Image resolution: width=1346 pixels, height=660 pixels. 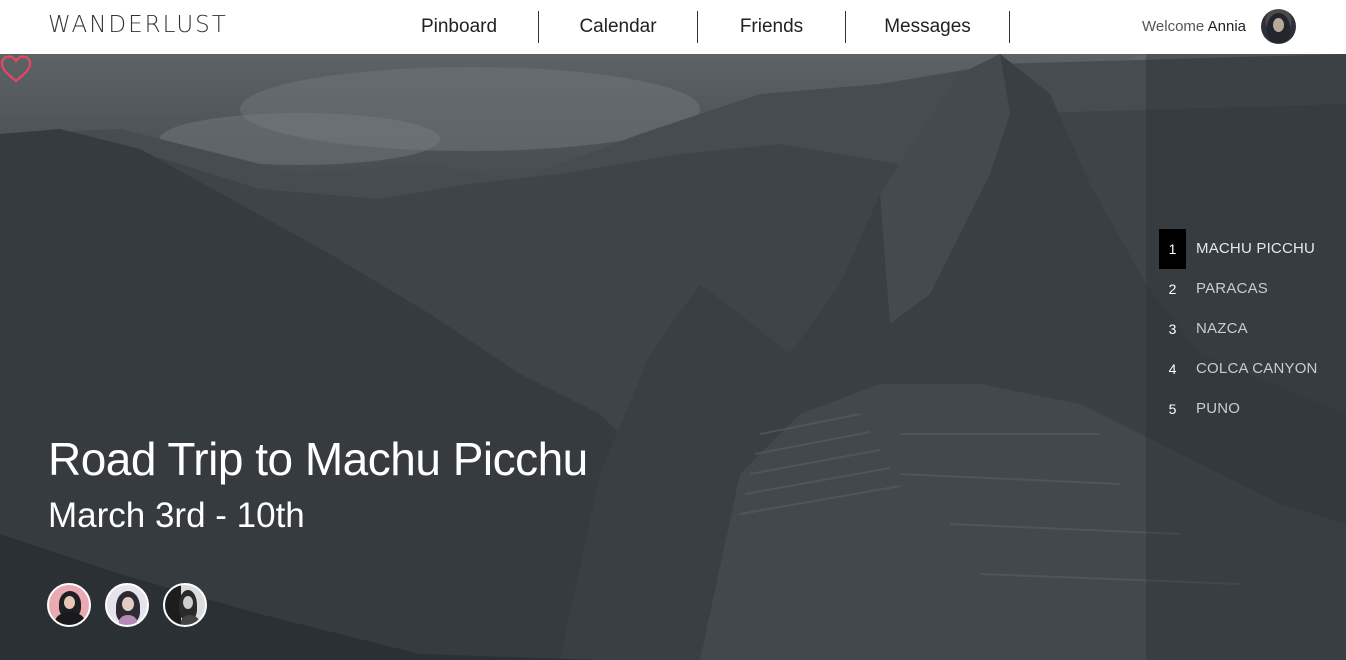 I want to click on main-nav: Pinboard Calendar Friends Messages, so click(x=695, y=27).